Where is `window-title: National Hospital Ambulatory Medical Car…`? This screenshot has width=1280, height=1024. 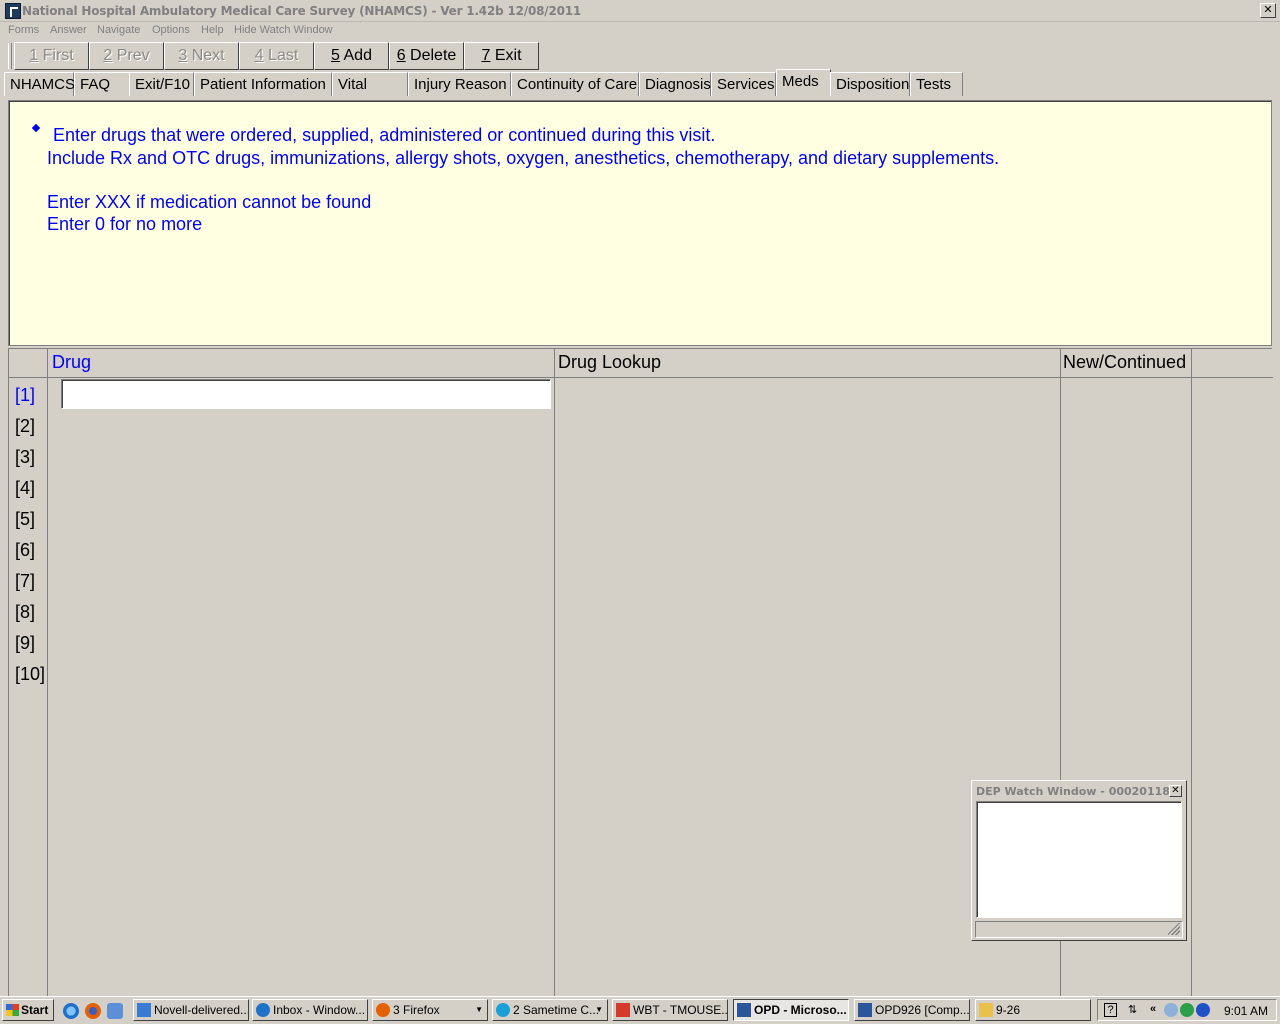
window-title: National Hospital Ambulatory Medical Car… is located at coordinates (302, 11).